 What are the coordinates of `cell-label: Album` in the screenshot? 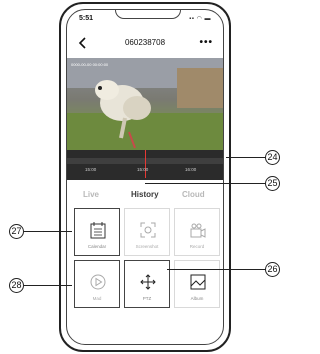 It's located at (197, 298).